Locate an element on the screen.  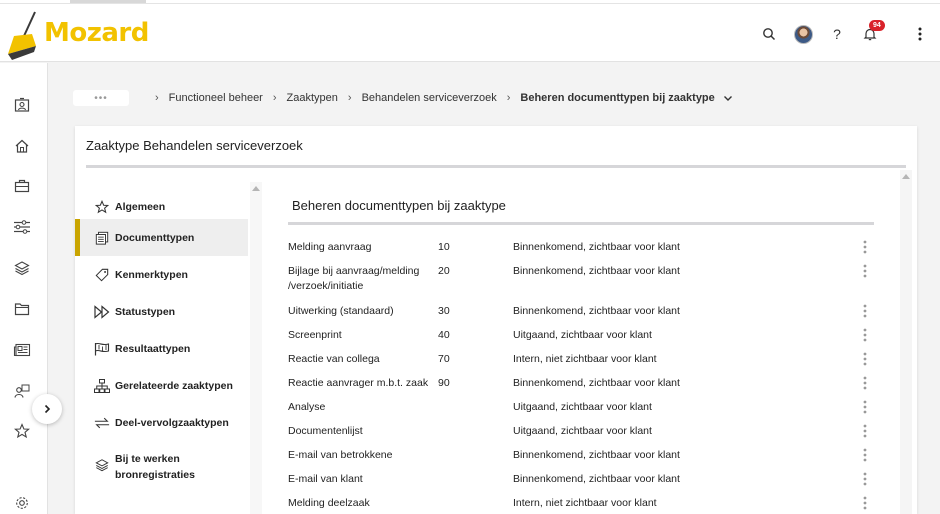
notification-badge: 94 is located at coordinates (877, 25).